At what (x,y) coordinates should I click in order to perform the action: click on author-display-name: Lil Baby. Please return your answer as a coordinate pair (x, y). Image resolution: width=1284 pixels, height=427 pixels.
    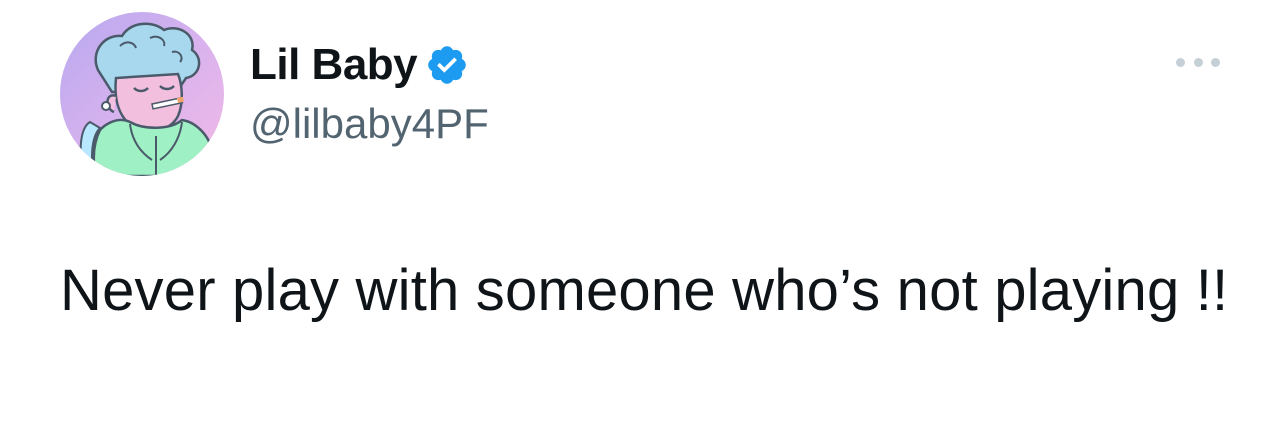
    Looking at the image, I should click on (334, 65).